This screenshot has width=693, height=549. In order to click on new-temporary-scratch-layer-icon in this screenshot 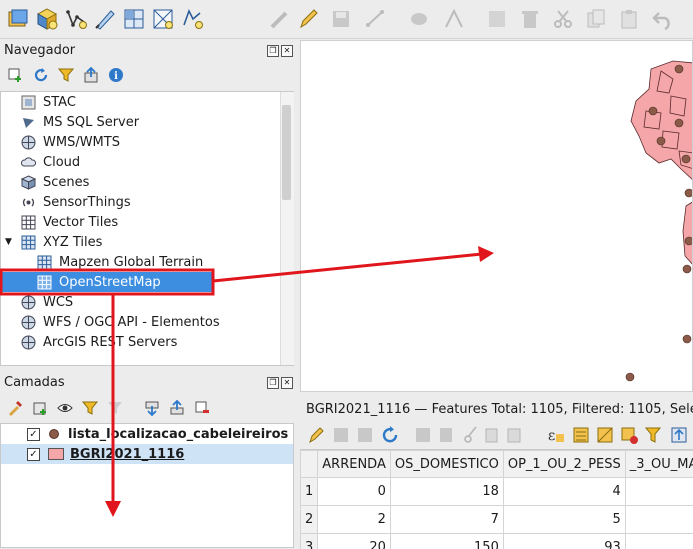, I will do `click(105, 19)`.